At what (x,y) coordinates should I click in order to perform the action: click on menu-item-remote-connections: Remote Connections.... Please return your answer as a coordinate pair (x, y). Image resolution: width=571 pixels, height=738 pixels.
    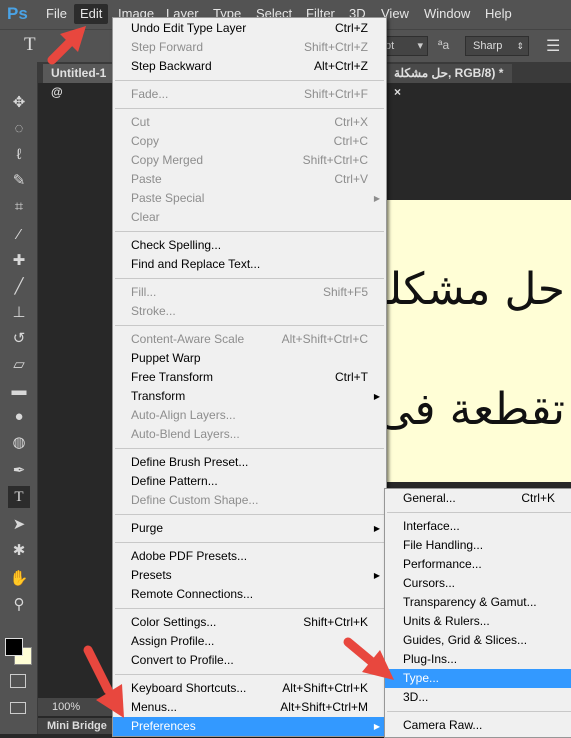
    Looking at the image, I should click on (249, 594).